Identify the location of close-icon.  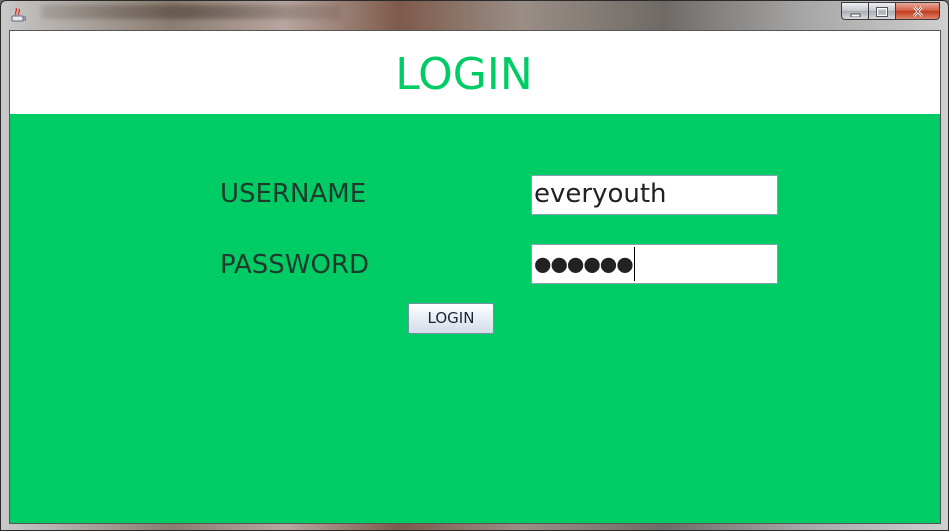
(918, 11).